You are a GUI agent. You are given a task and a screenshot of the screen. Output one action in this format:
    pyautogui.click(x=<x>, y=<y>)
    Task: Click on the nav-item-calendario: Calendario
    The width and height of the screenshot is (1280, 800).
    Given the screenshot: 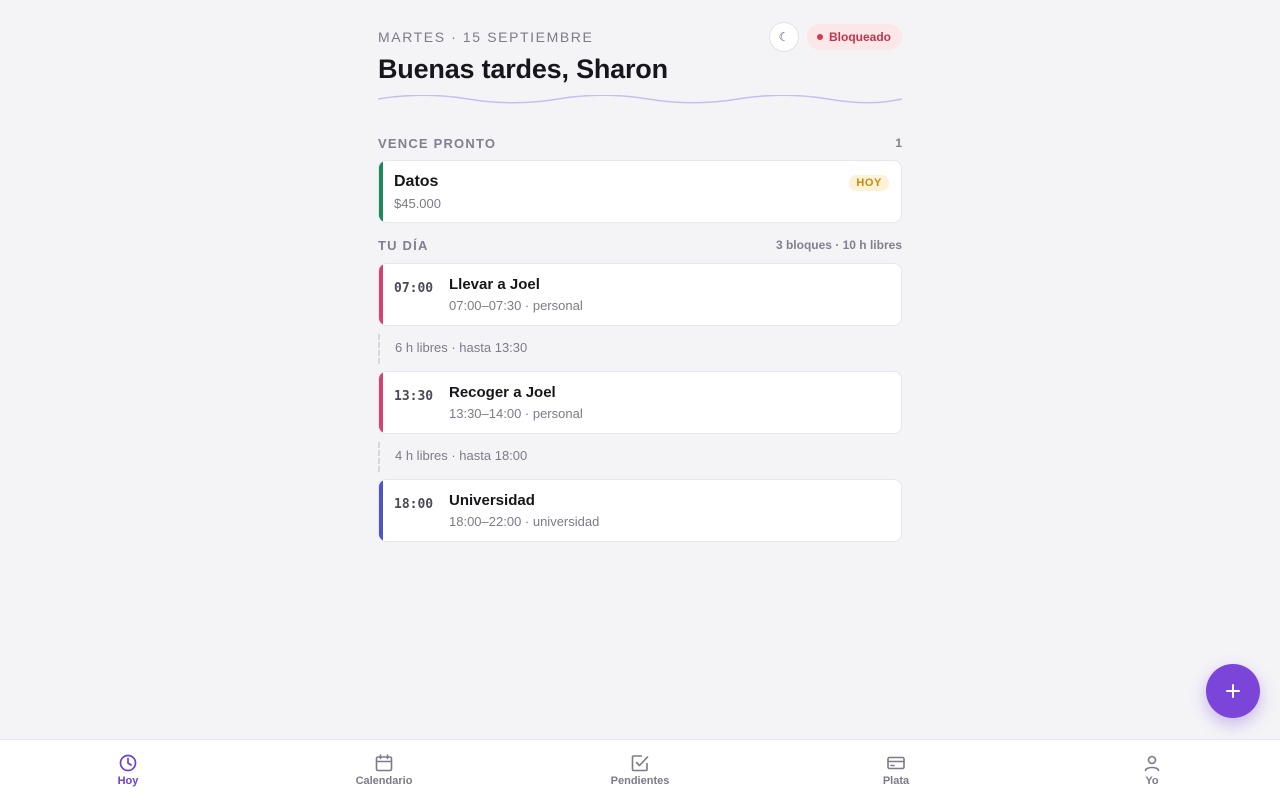 What is the action you would take?
    pyautogui.click(x=384, y=770)
    